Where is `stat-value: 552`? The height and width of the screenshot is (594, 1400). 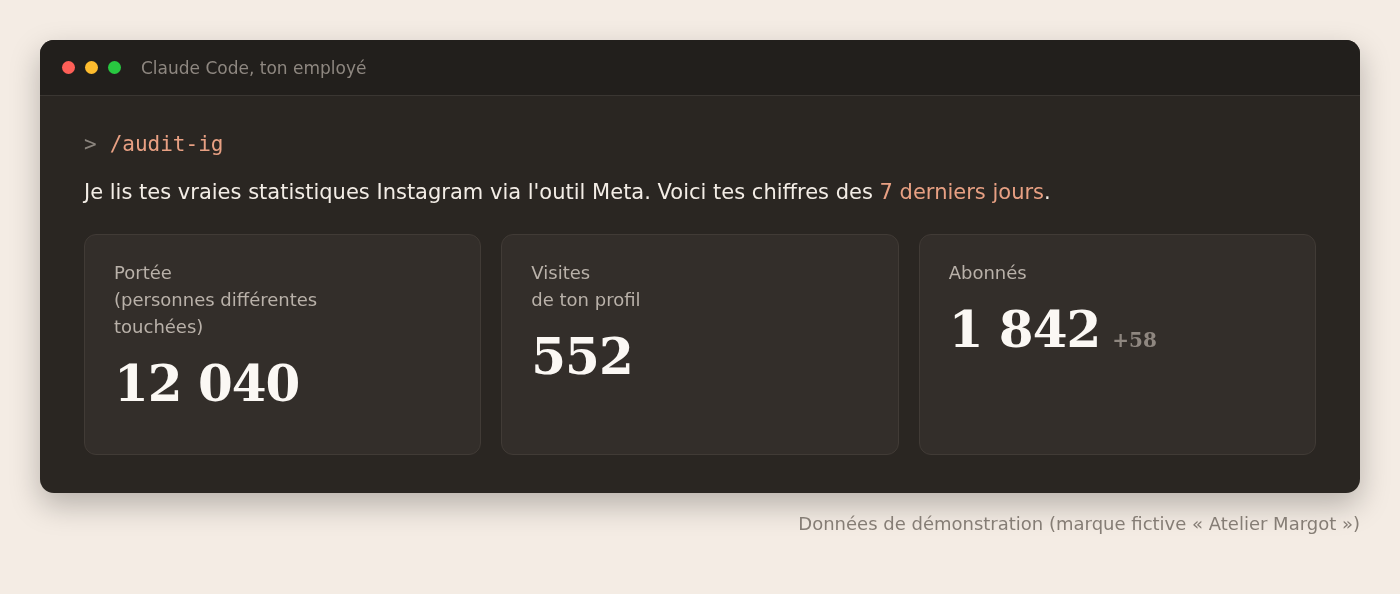 stat-value: 552 is located at coordinates (582, 356).